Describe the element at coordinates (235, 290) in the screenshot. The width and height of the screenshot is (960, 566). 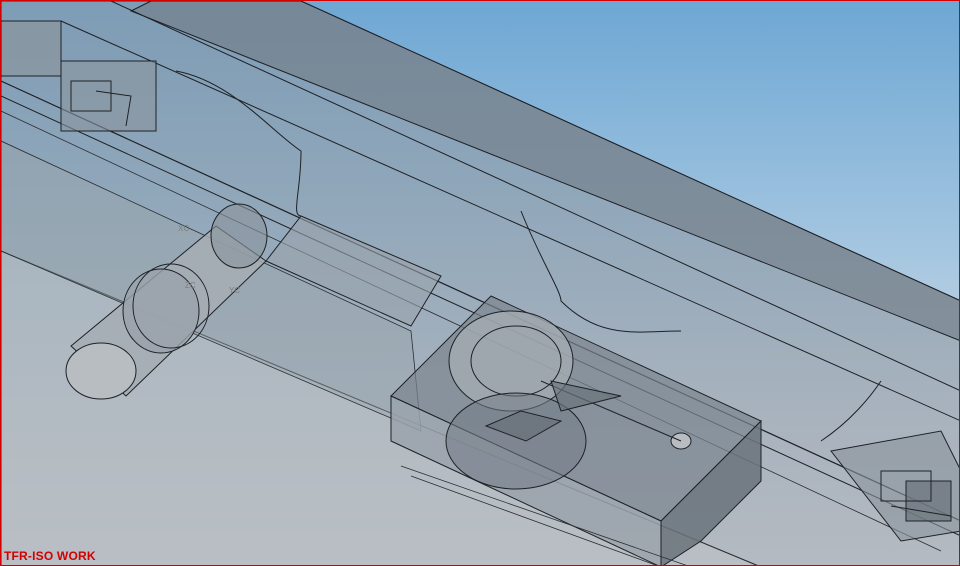
I see `axis-label-yc: YC` at that location.